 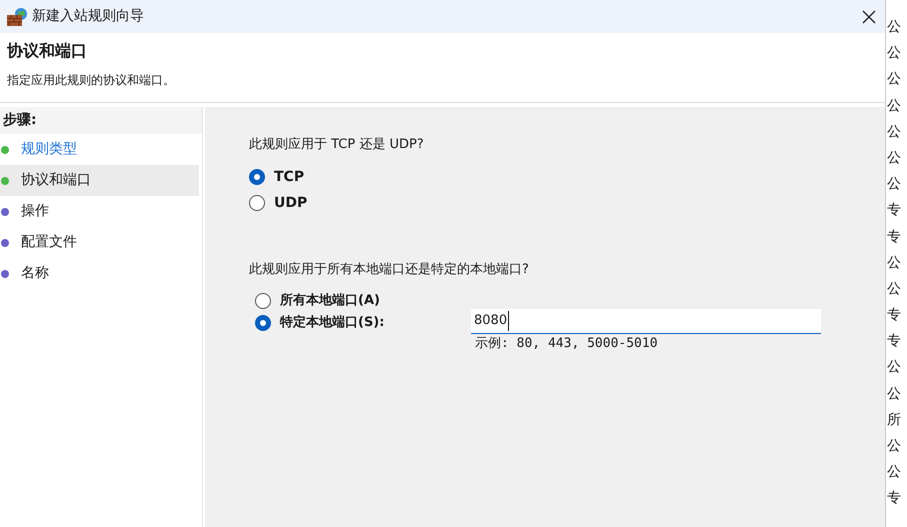 I want to click on port-field: 8080, so click(x=646, y=321).